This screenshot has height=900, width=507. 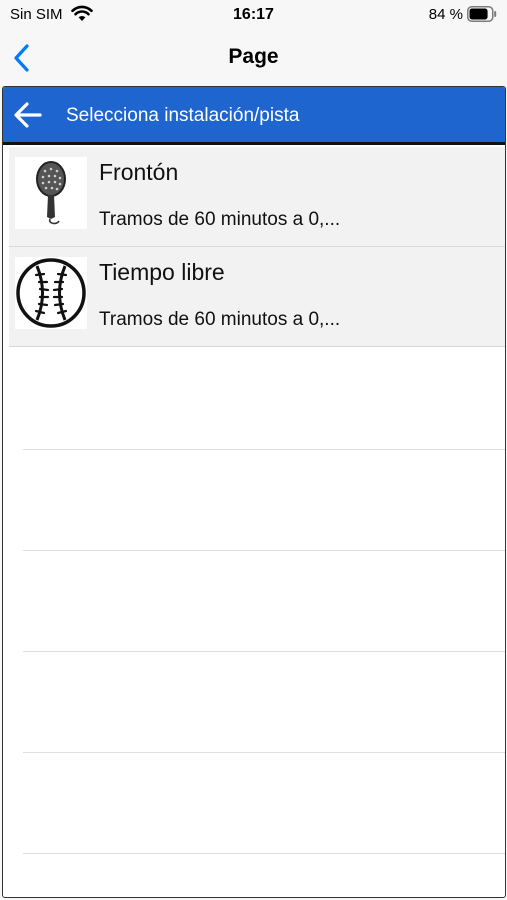 I want to click on page-title: Page, so click(x=253, y=56).